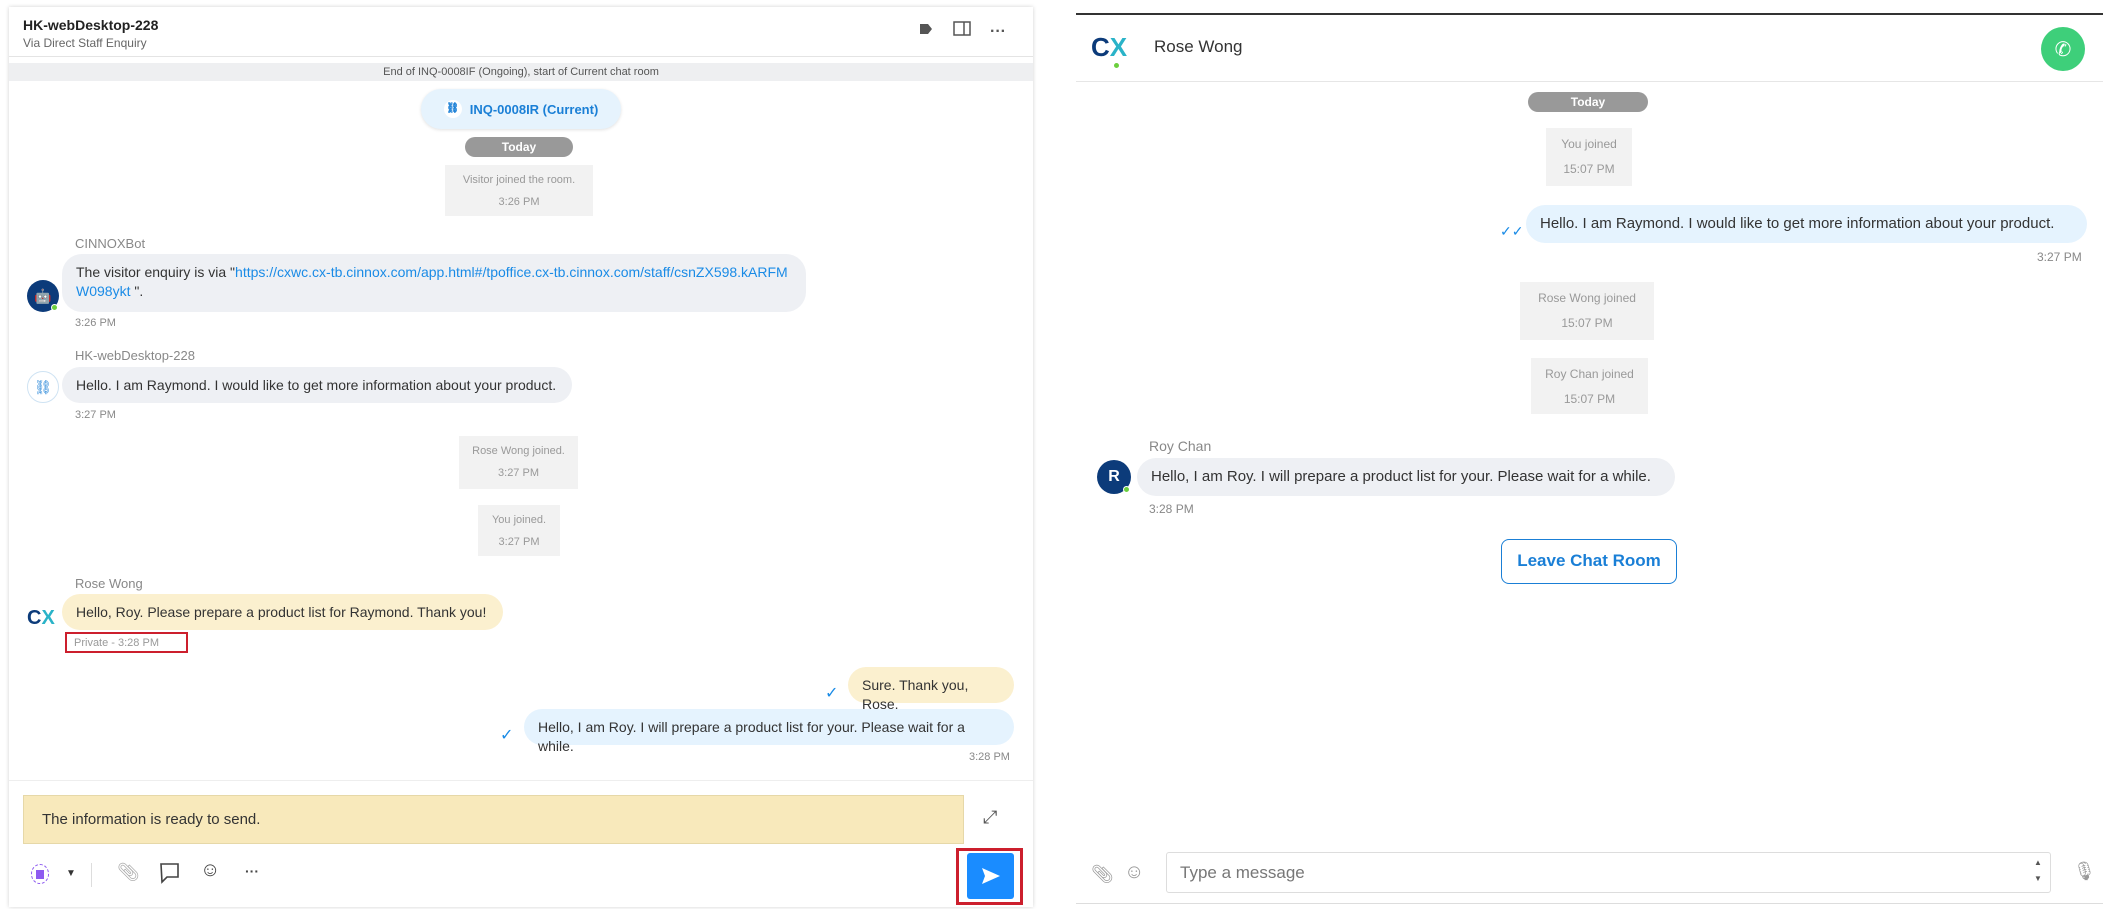  I want to click on more-icon: ···, so click(998, 32).